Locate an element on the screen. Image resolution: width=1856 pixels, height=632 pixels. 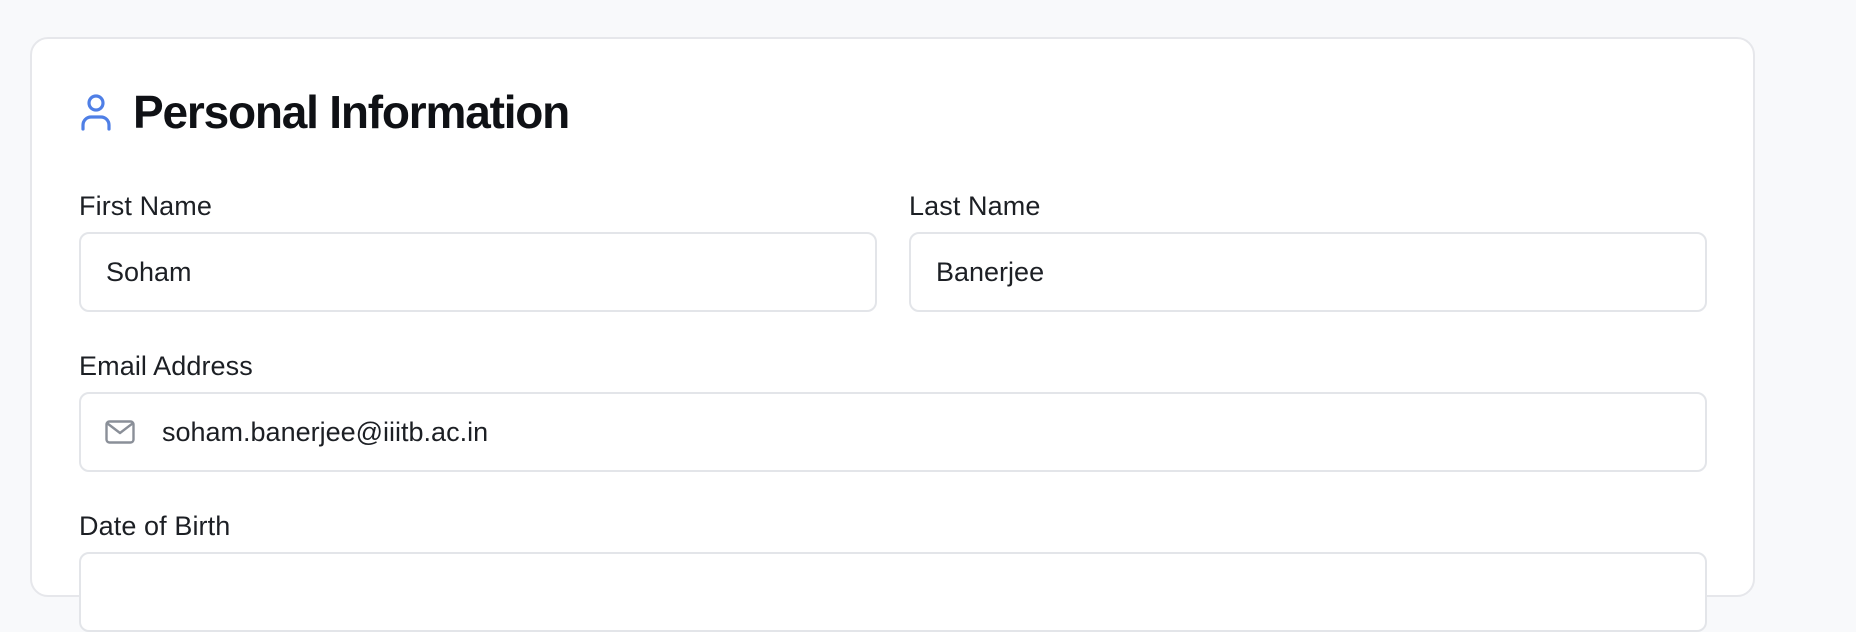
email-input: soham.banerjee@iiitb.ac.in is located at coordinates (893, 432).